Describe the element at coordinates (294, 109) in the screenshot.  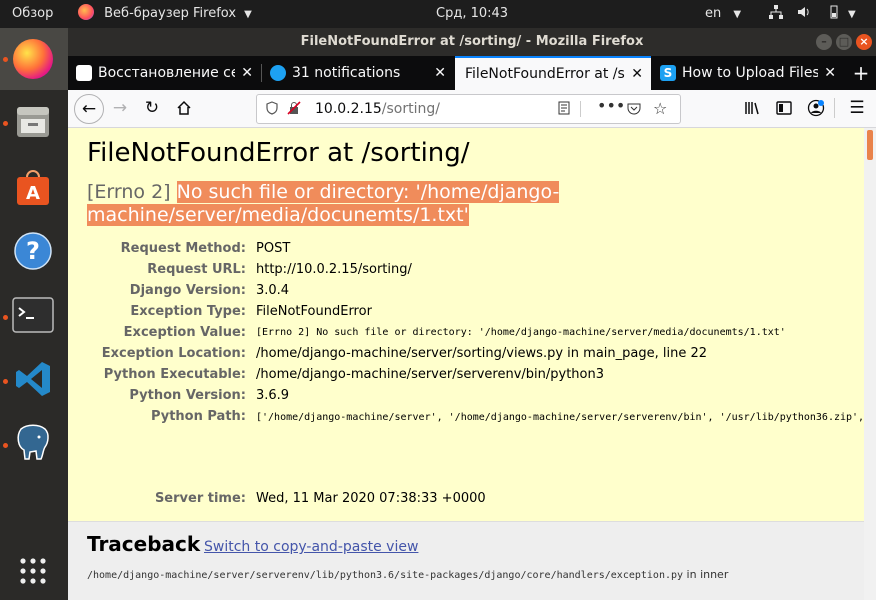
I see `insecure-lock-icon` at that location.